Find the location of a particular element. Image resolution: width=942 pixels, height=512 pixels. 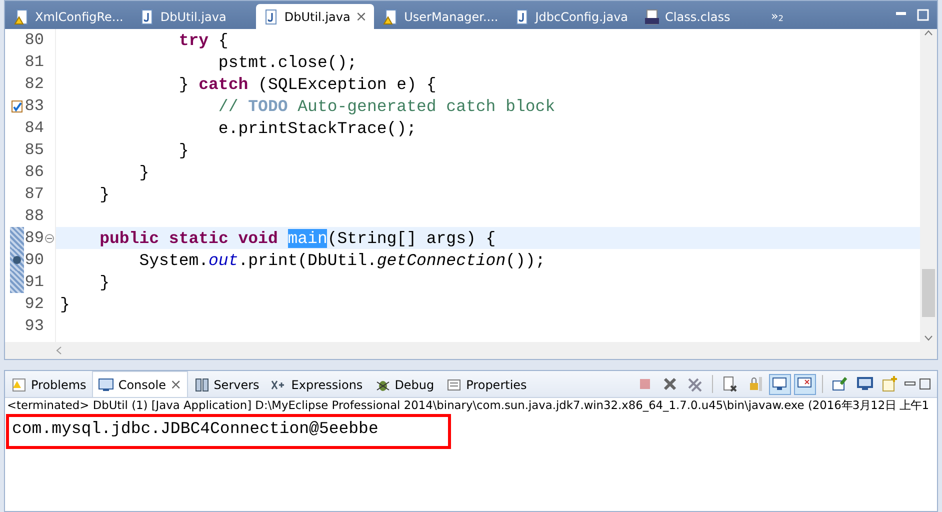

collapse-icon is located at coordinates (49, 238).